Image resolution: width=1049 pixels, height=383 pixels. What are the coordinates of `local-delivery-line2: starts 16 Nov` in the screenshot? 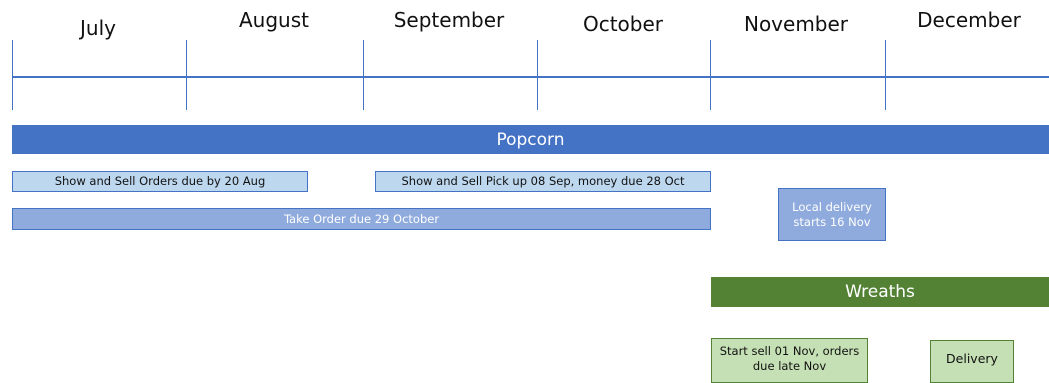 It's located at (832, 221).